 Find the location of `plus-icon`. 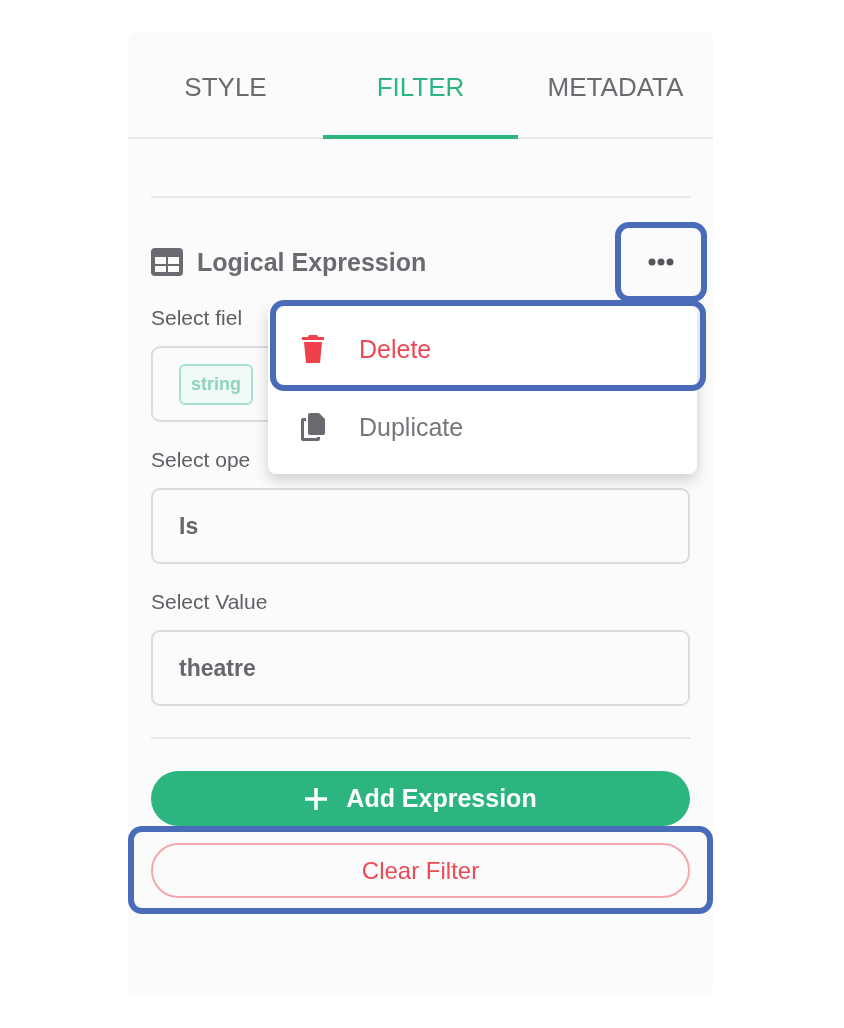

plus-icon is located at coordinates (316, 798).